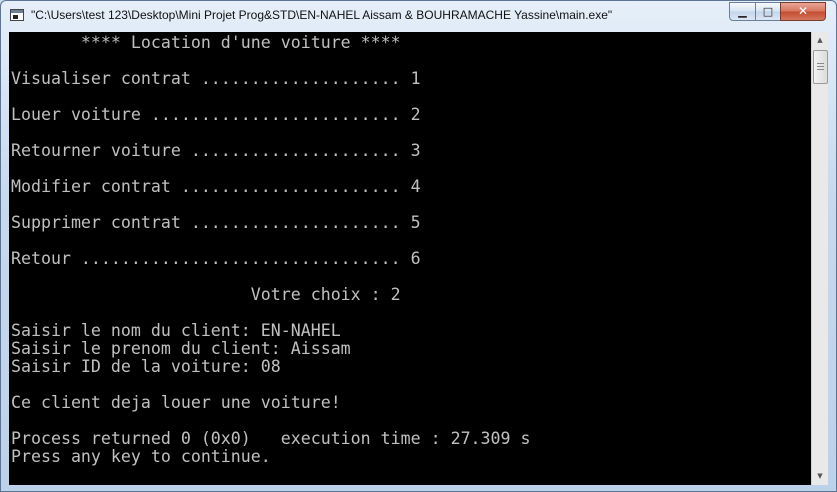 The height and width of the screenshot is (492, 837). I want to click on arrow-up-icon: ▲, so click(820, 40).